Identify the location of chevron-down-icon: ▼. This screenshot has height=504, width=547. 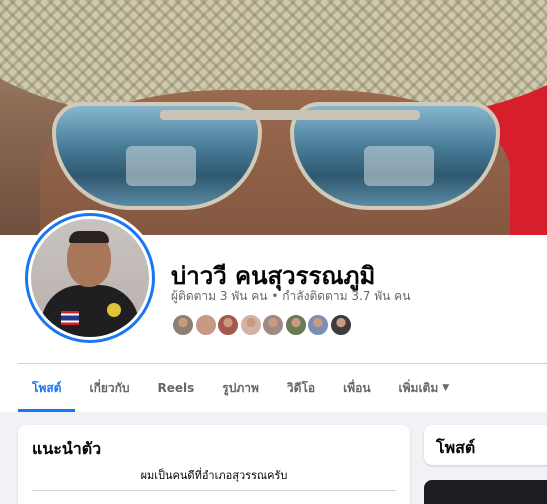
(446, 388).